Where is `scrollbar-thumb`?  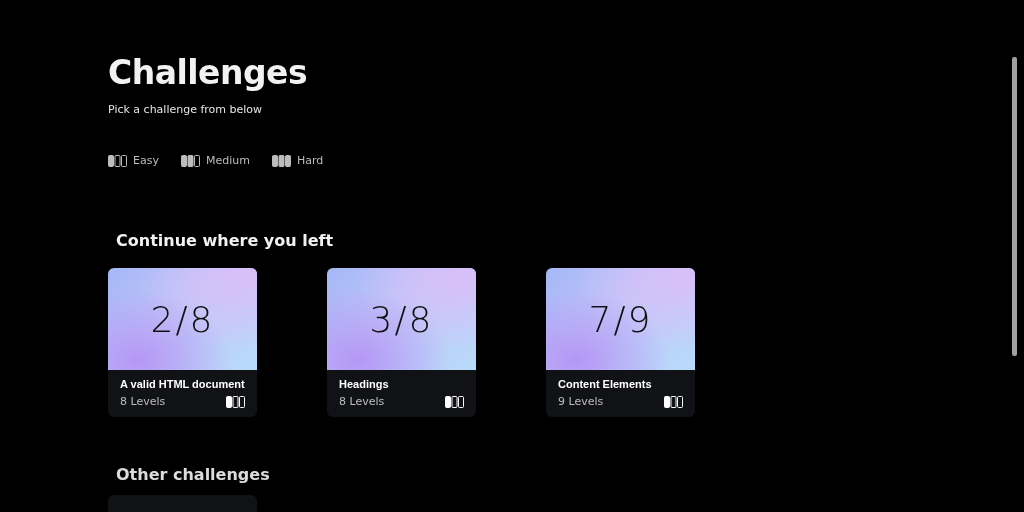
scrollbar-thumb is located at coordinates (1014, 206).